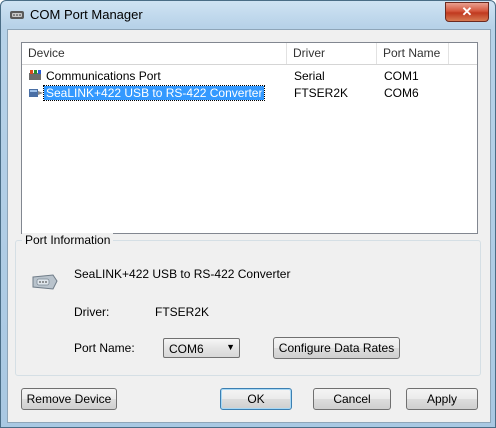  What do you see at coordinates (230, 347) in the screenshot?
I see `chevron-down-icon: ▼` at bounding box center [230, 347].